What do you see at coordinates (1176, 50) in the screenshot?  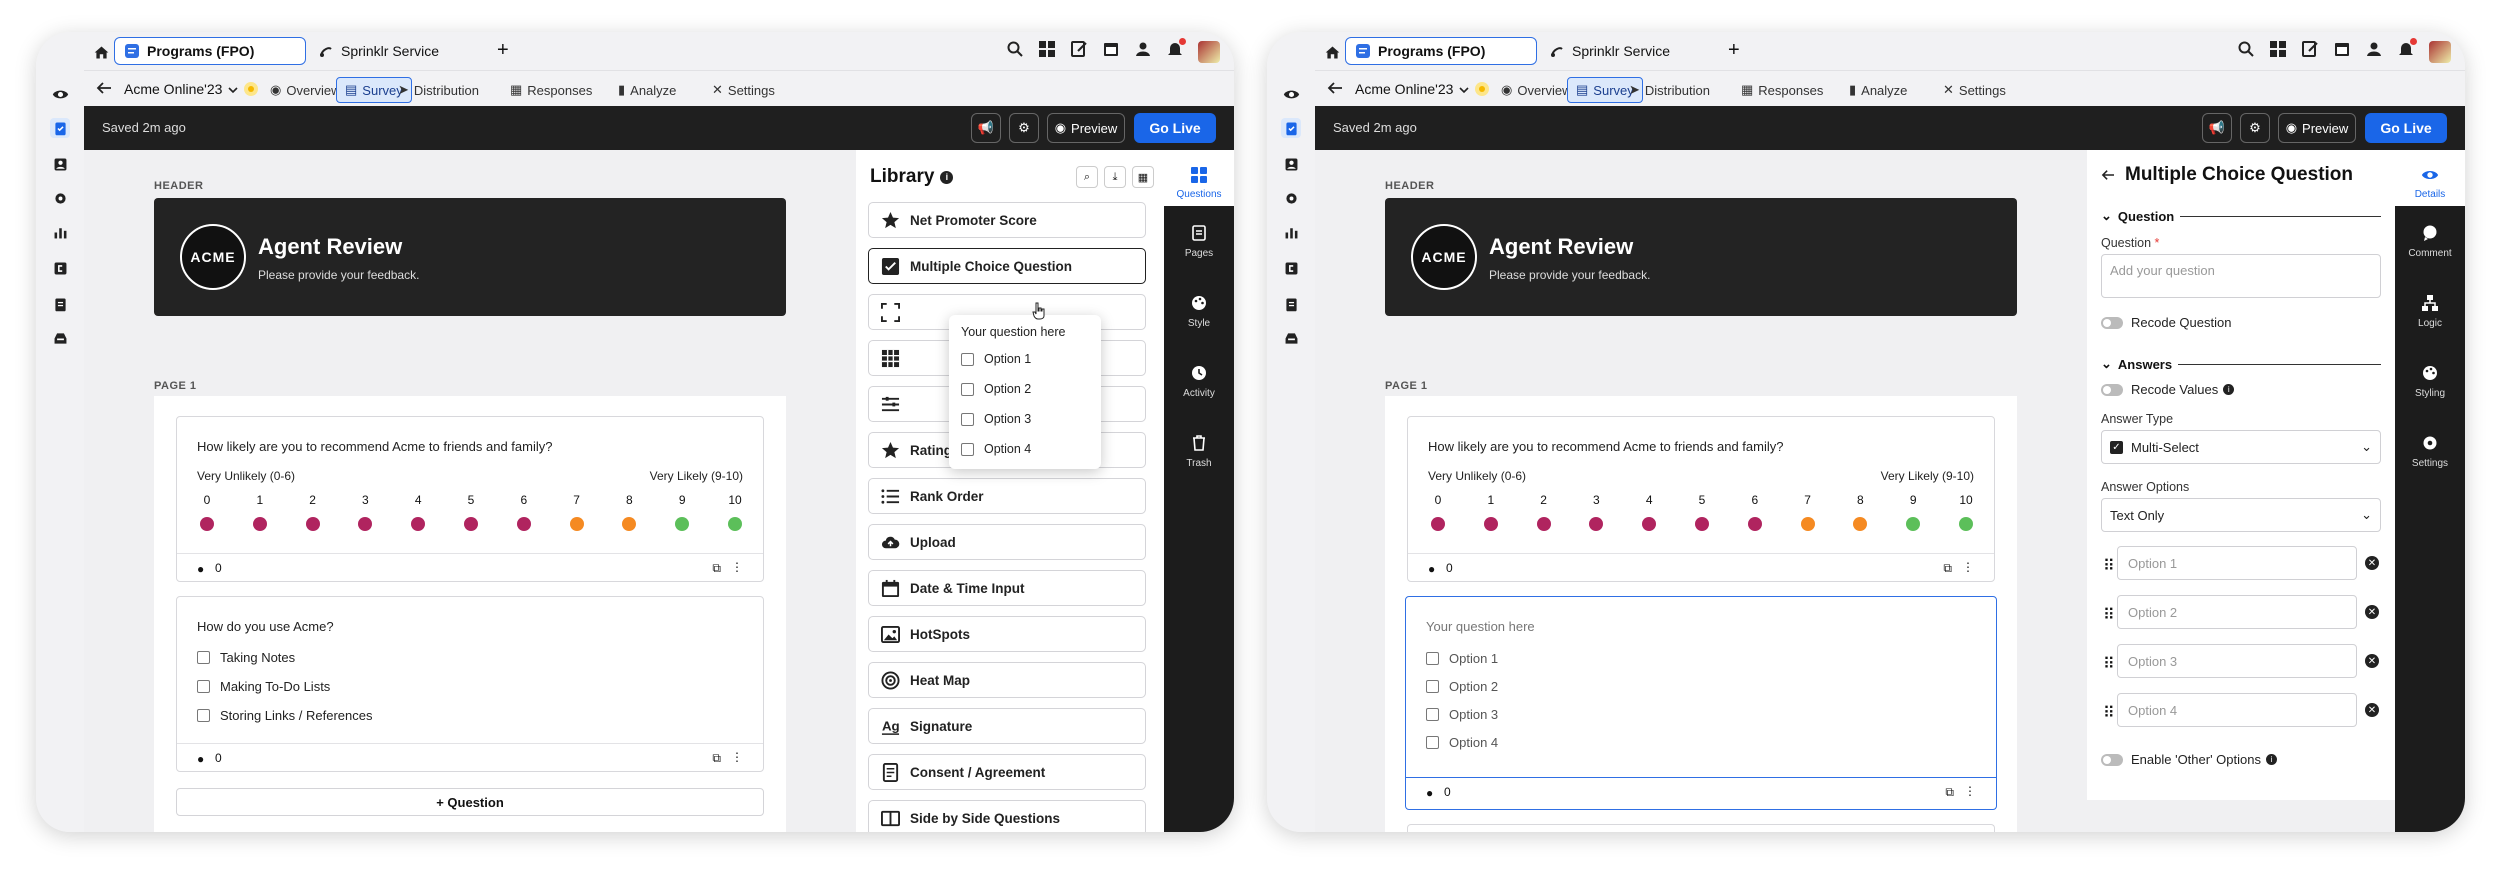 I see `notification-bell-icon` at bounding box center [1176, 50].